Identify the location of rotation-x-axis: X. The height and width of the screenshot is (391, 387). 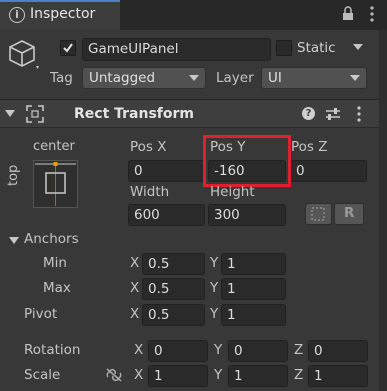
(139, 350).